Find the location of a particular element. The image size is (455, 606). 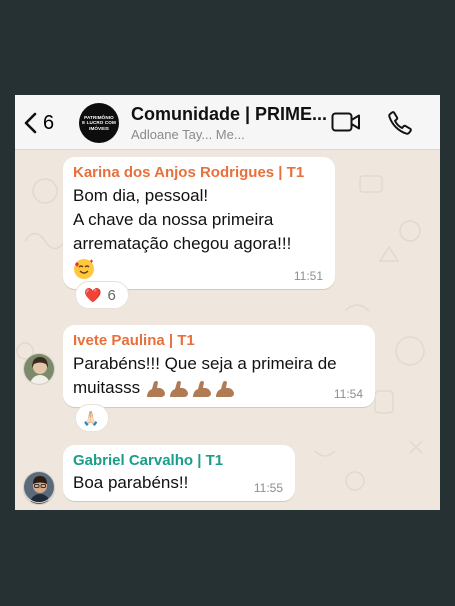

message-line: arrematação chegou agora!!! is located at coordinates (182, 243).